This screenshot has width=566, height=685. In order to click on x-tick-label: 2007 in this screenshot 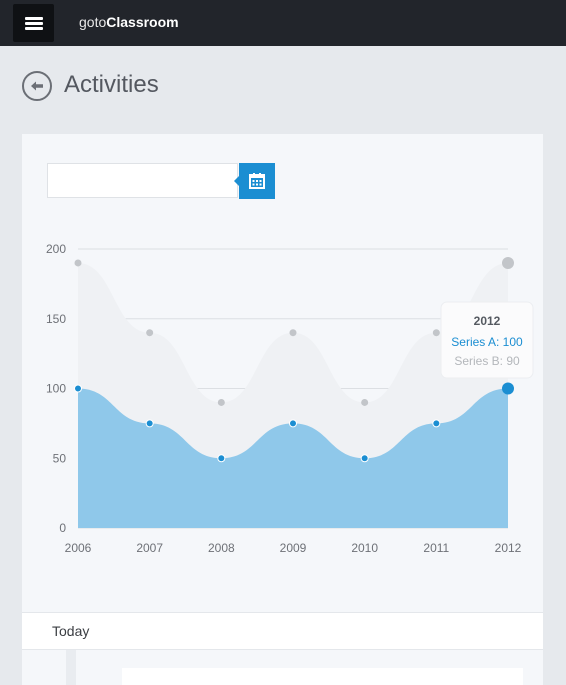, I will do `click(149, 548)`.